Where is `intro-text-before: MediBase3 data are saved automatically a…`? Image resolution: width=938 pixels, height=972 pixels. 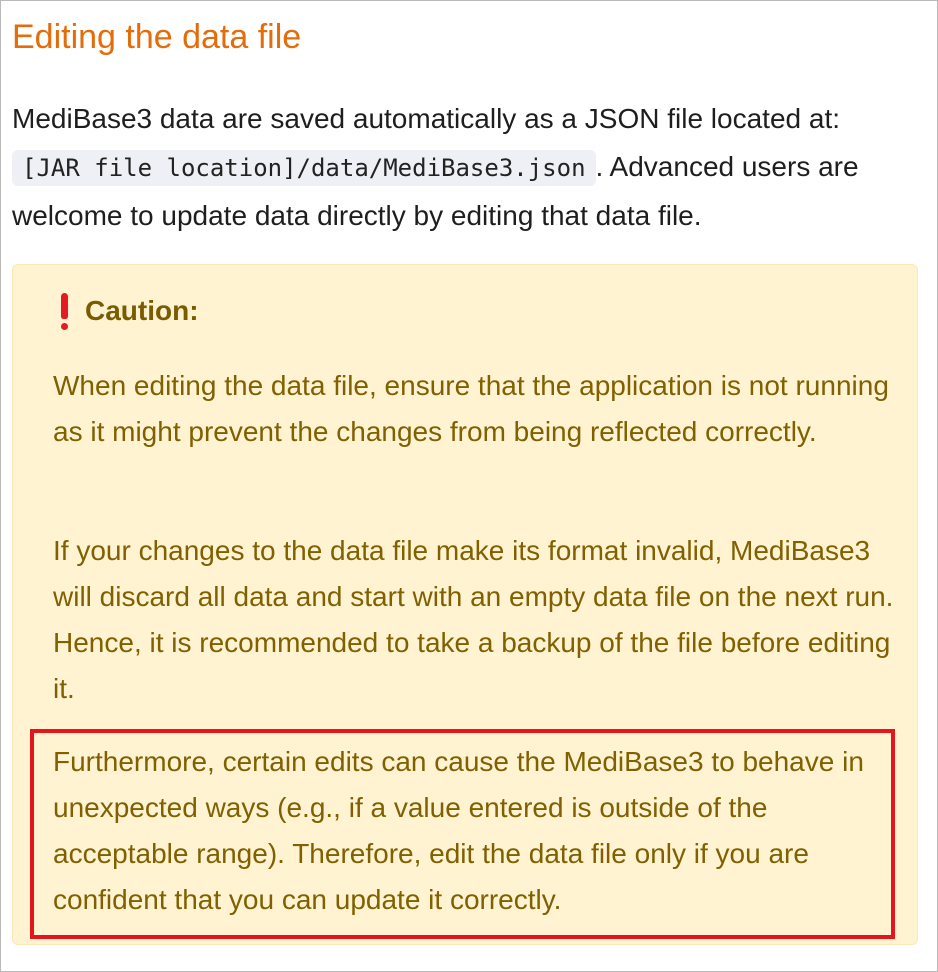
intro-text-before: MediBase3 data are saved automatically a… is located at coordinates (426, 118).